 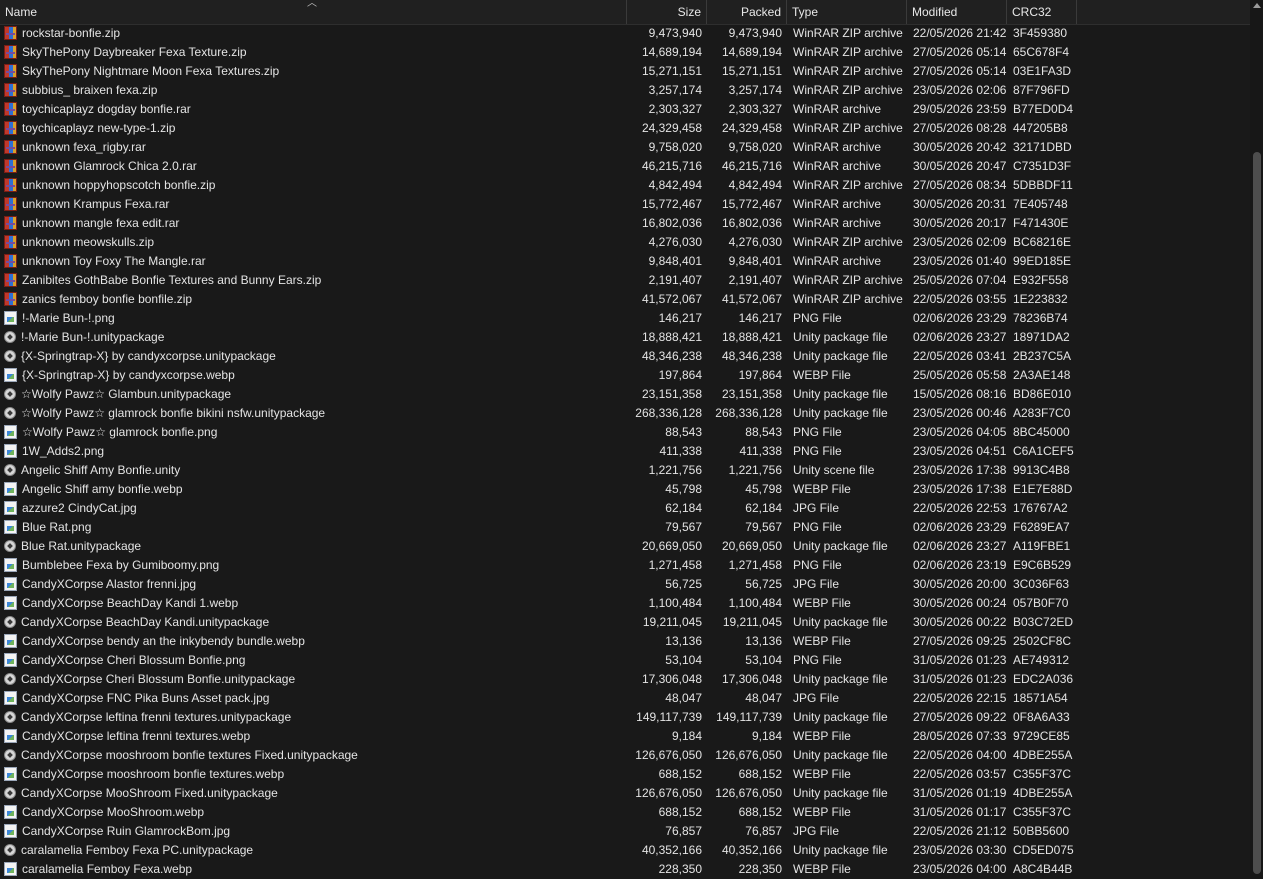 I want to click on file-packed-size: 146,217, so click(x=760, y=318).